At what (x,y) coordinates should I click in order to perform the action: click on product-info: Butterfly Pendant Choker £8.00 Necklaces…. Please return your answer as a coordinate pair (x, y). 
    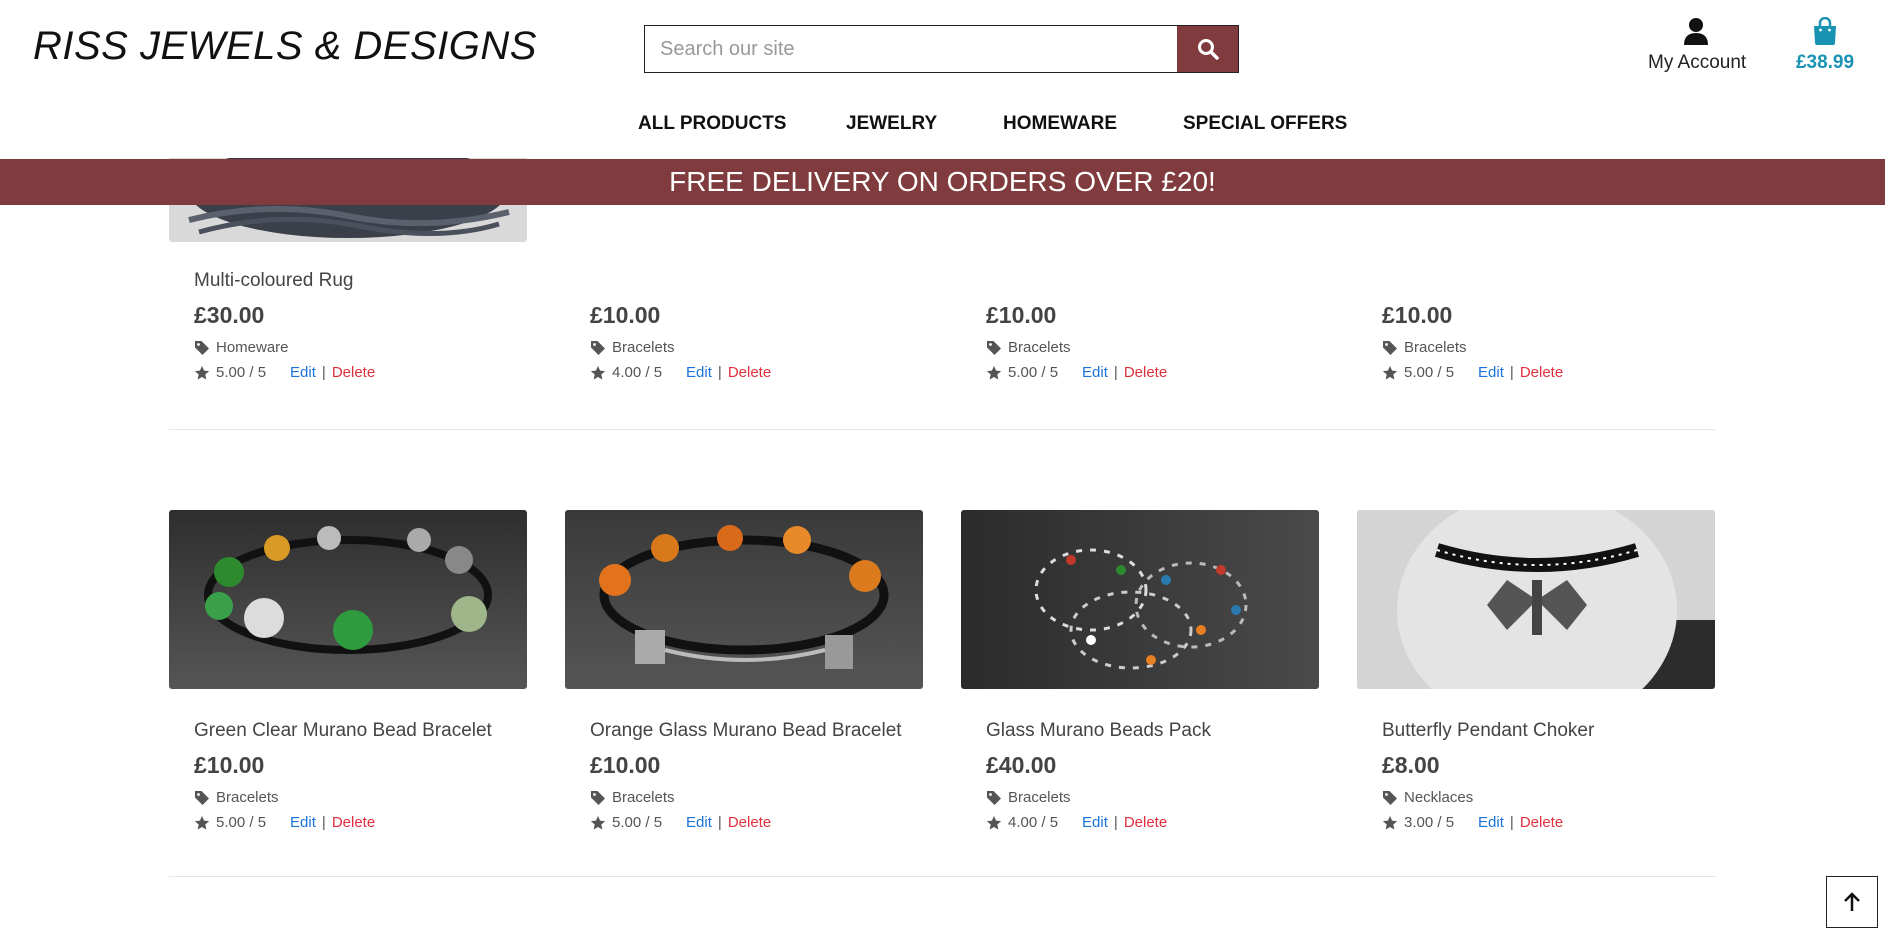
    Looking at the image, I should click on (1488, 775).